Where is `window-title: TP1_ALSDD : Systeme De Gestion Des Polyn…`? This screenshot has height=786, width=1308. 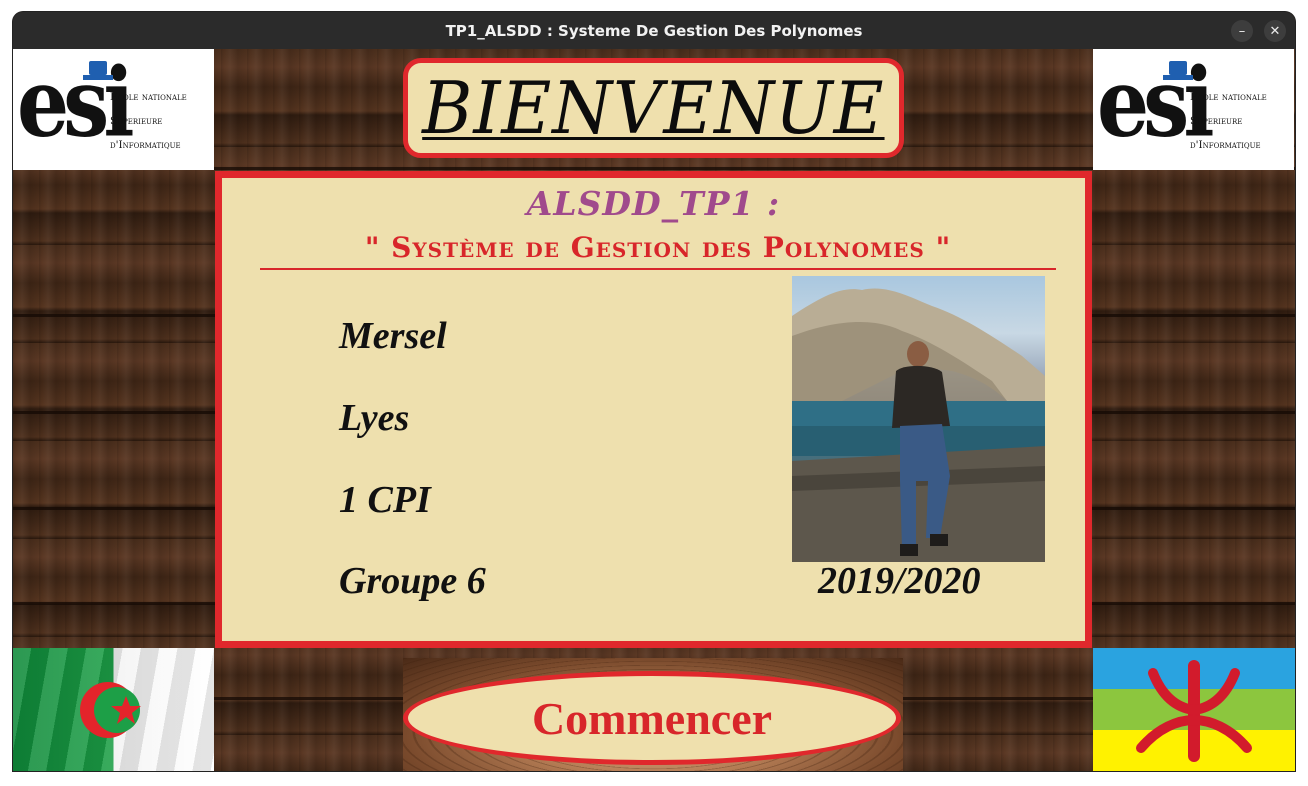
window-title: TP1_ALSDD : Systeme De Gestion Des Polyn… is located at coordinates (654, 30).